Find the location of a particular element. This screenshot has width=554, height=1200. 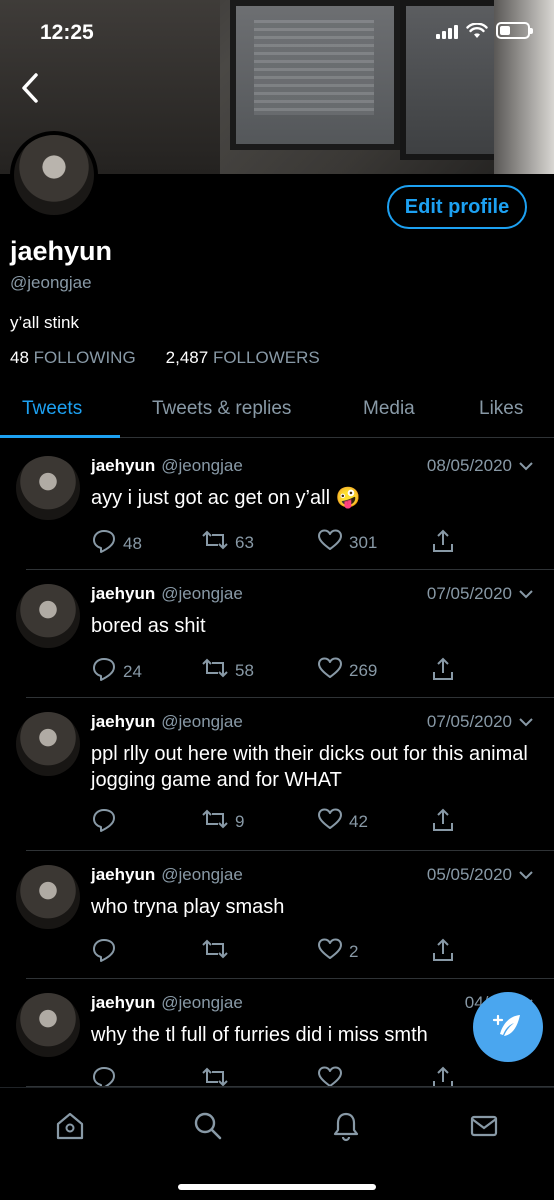

like-button: 269 is located at coordinates (347, 670).